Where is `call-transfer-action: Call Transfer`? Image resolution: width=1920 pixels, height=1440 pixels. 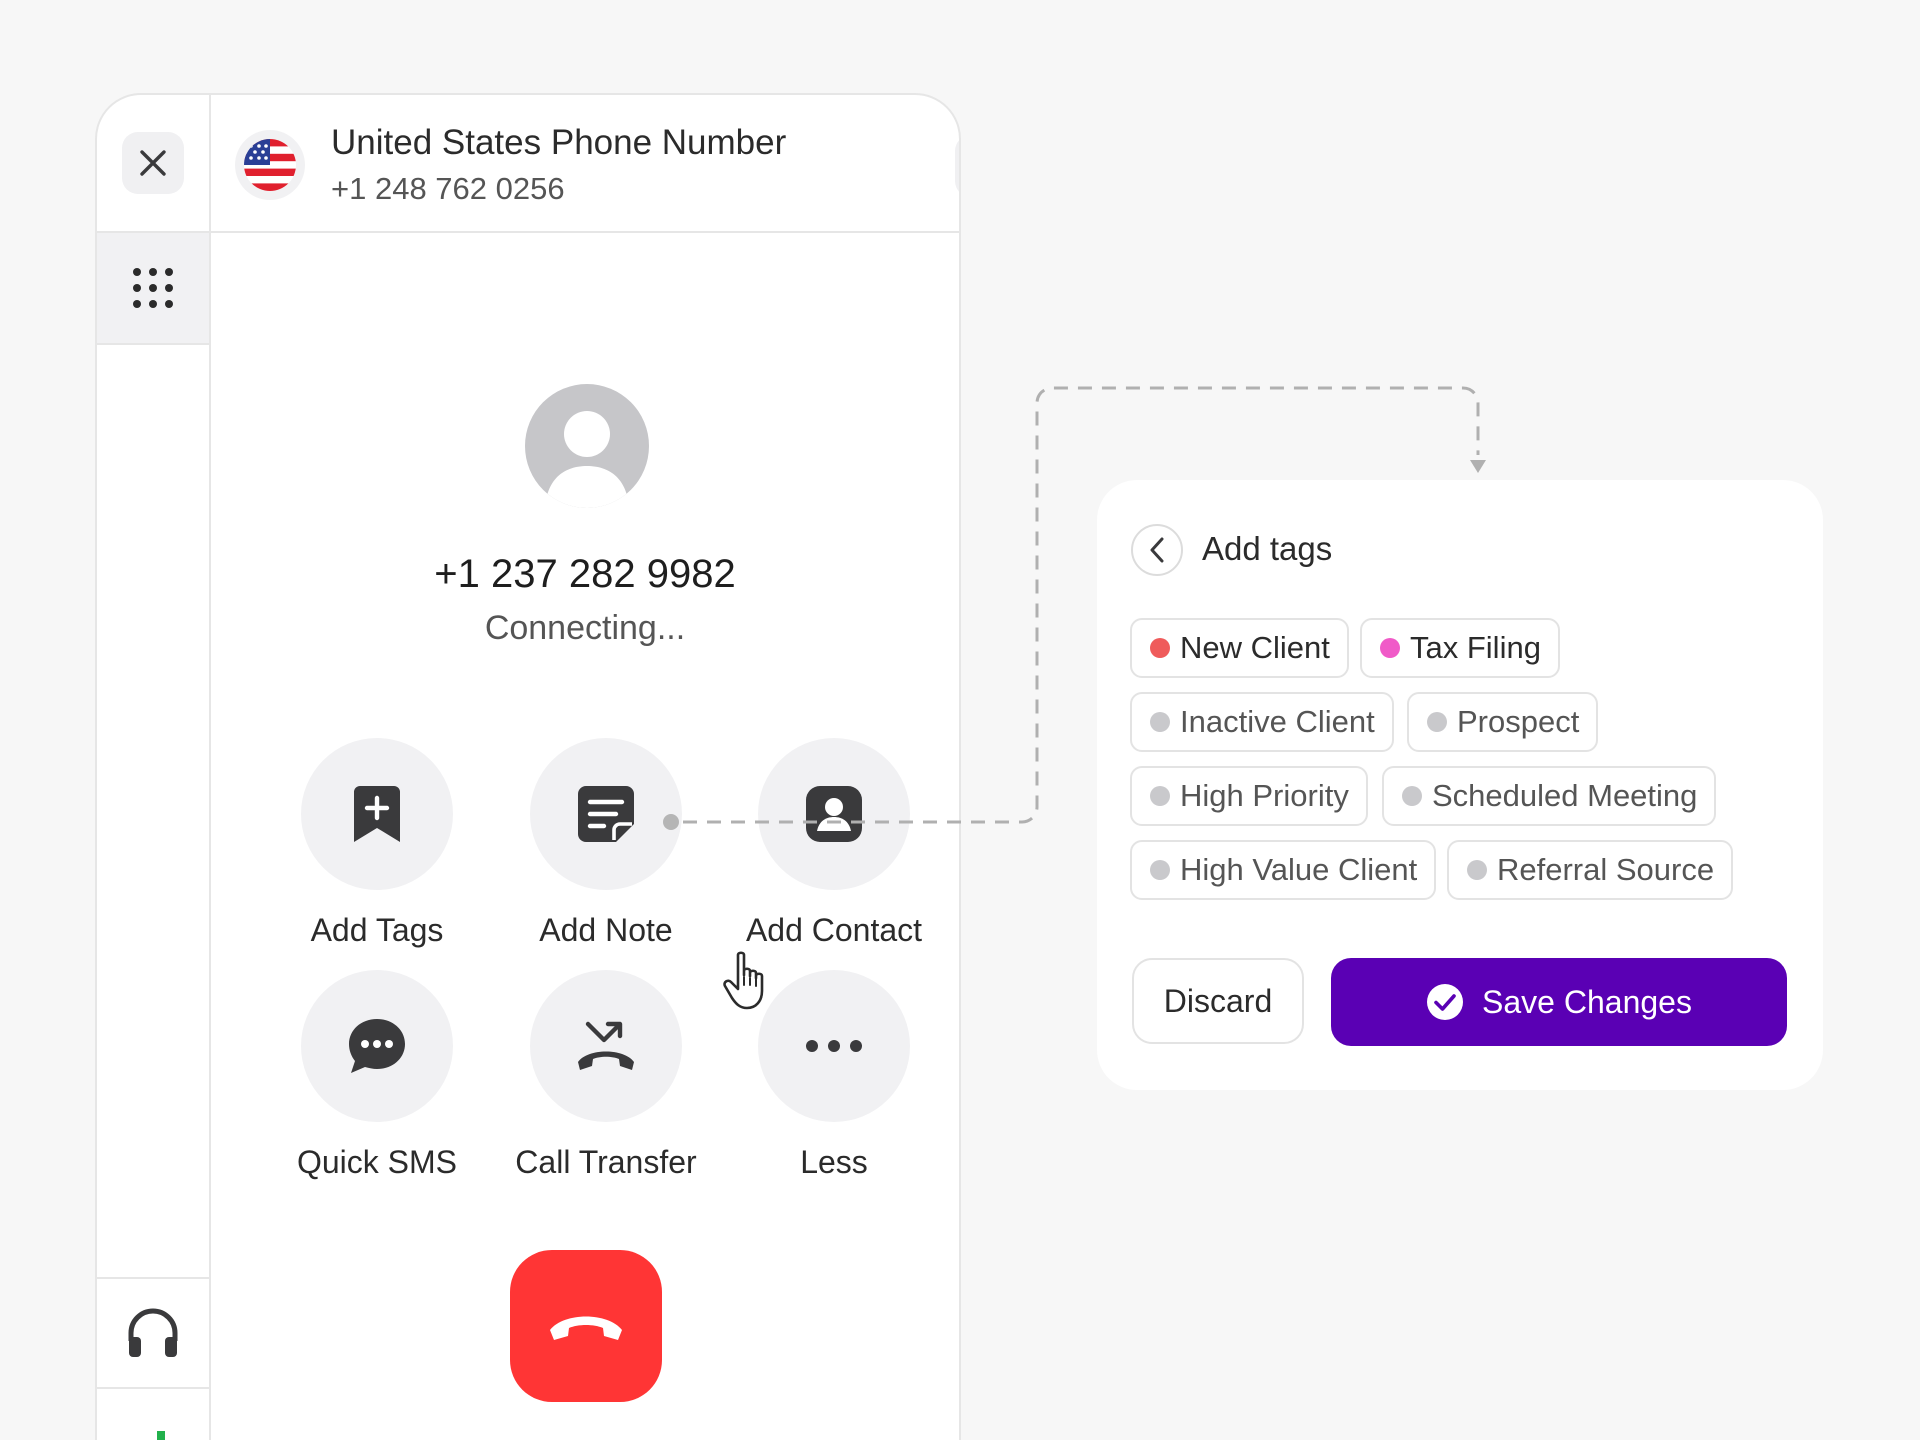 call-transfer-action: Call Transfer is located at coordinates (606, 1075).